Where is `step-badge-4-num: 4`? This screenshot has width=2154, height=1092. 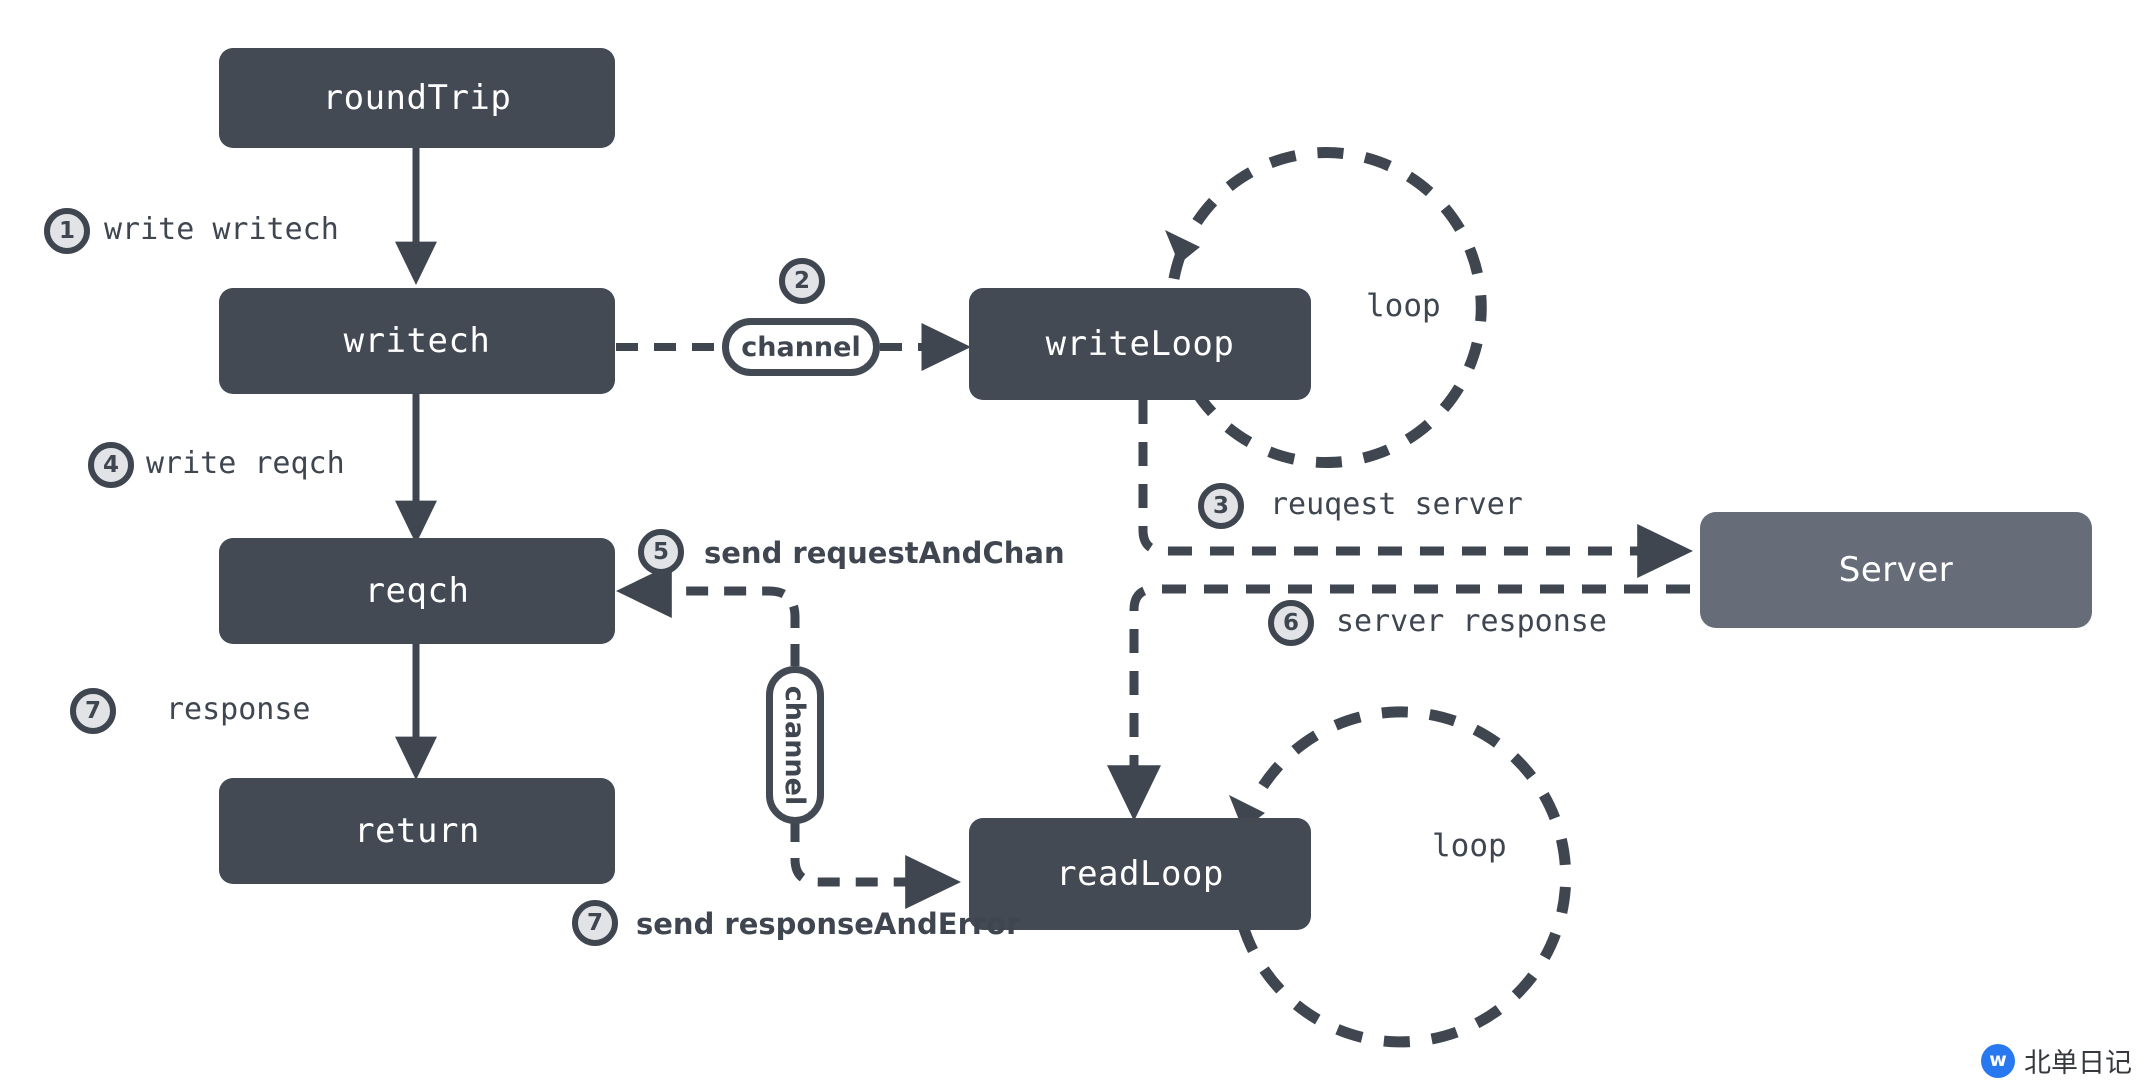
step-badge-4-num: 4 is located at coordinates (110, 465).